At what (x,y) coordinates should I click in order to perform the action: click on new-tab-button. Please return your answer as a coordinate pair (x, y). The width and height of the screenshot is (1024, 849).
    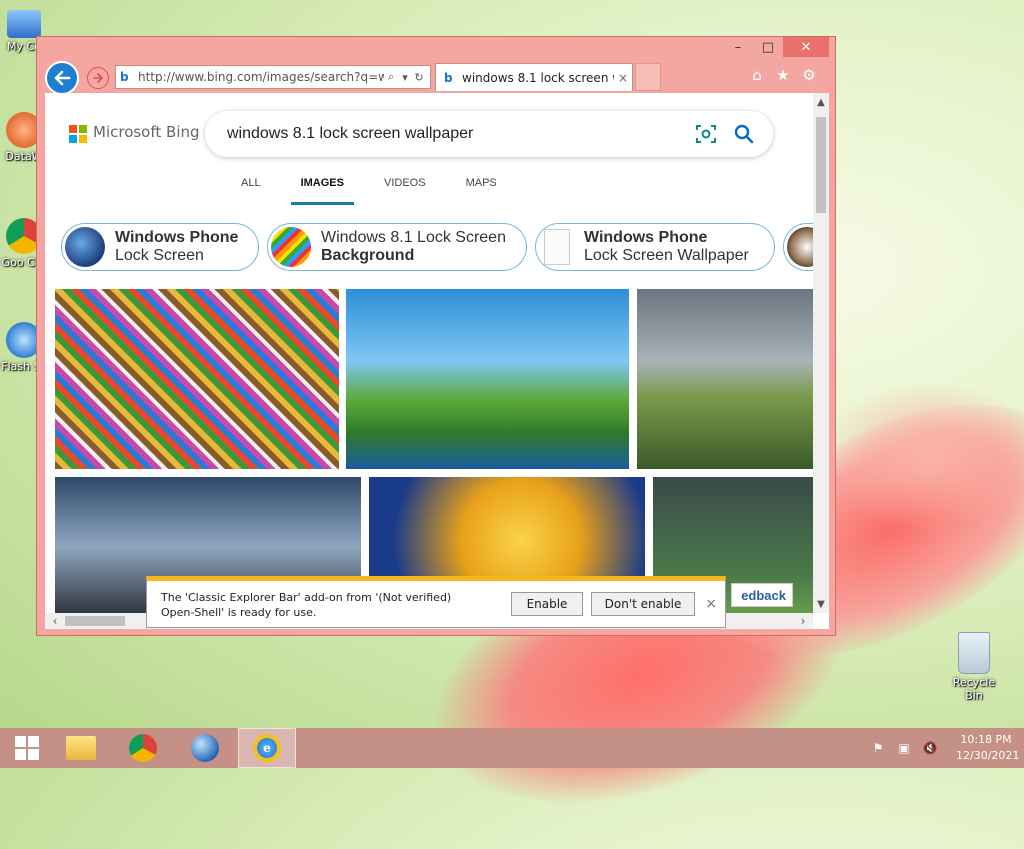
    Looking at the image, I should click on (648, 77).